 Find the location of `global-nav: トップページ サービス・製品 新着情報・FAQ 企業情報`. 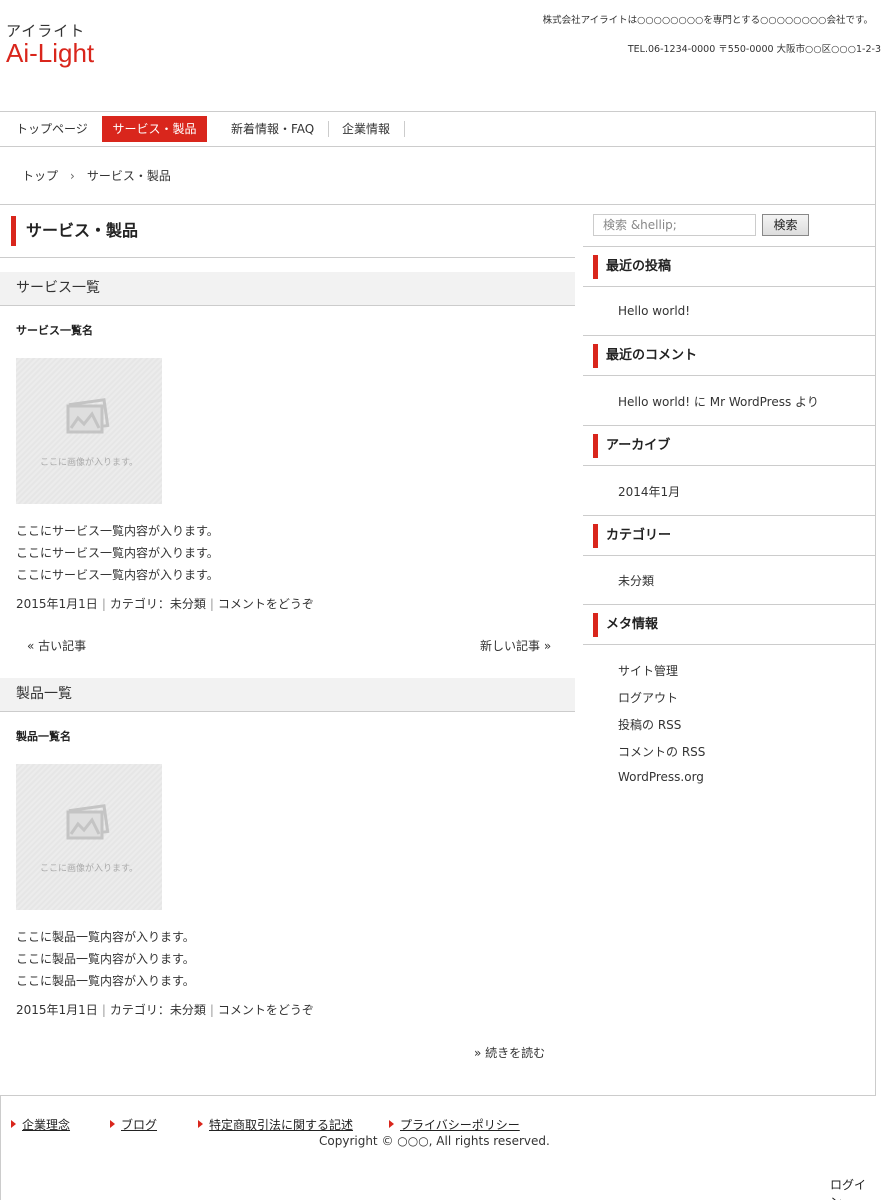

global-nav: トップページ サービス・製品 新着情報・FAQ 企業情報 is located at coordinates (438, 129).